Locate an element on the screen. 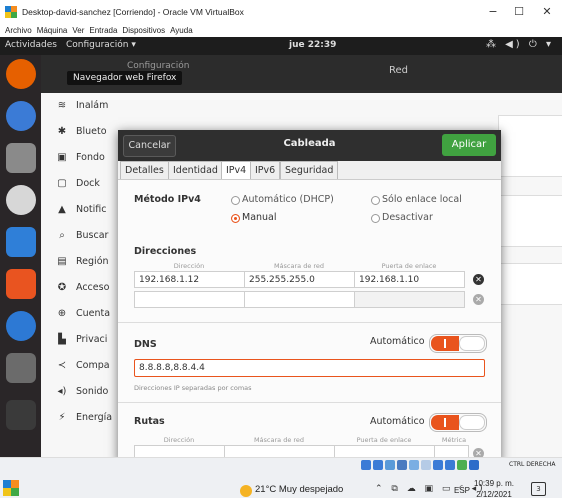 The width and height of the screenshot is (562, 500). wired-panel is located at coordinates (530, 146).